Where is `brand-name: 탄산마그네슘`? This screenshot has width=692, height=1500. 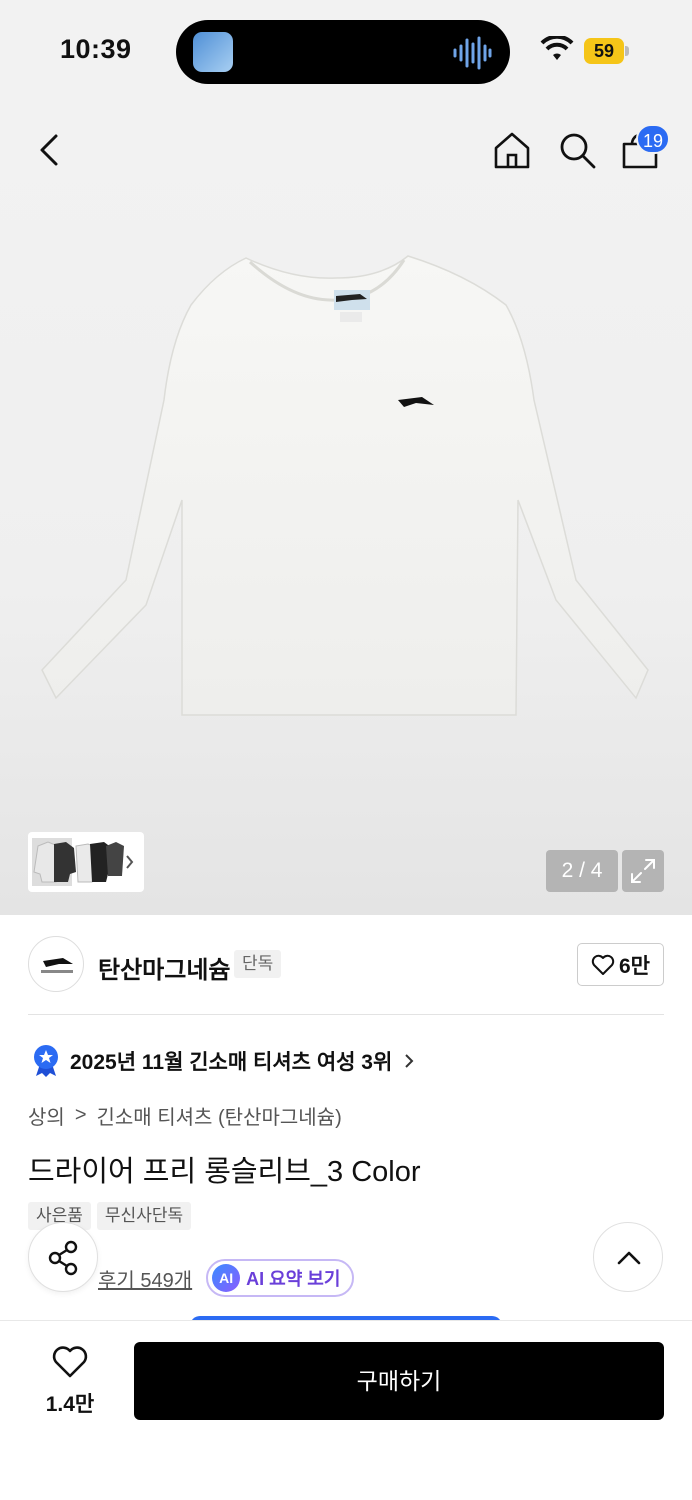
brand-name: 탄산마그네슘 is located at coordinates (164, 967).